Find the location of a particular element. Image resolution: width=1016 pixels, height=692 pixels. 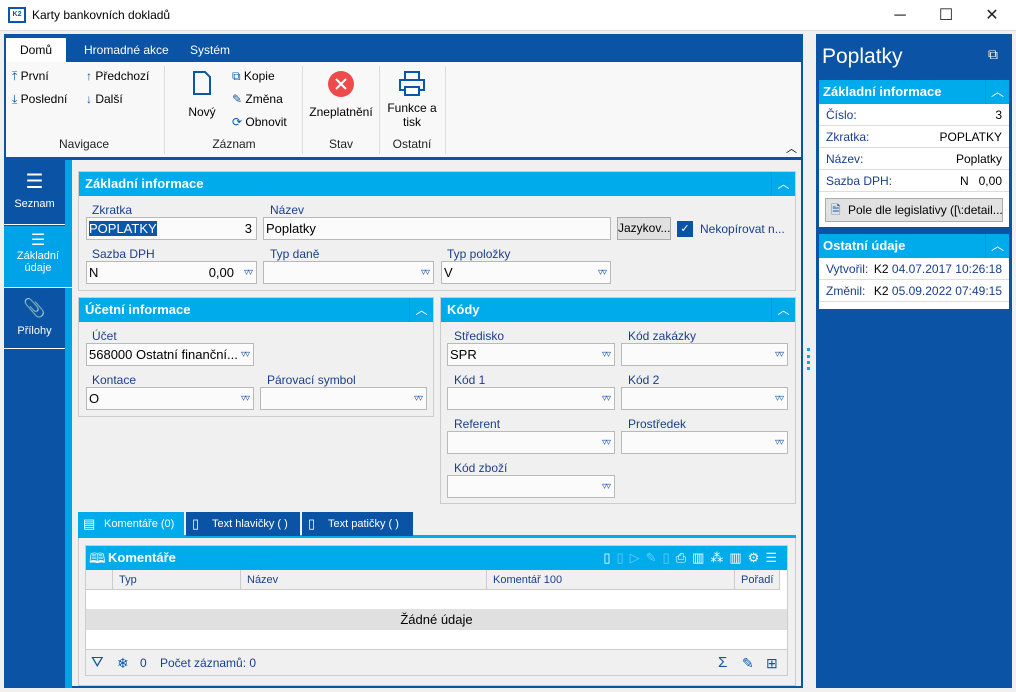

menu-icon: ☰ is located at coordinates (774, 557).